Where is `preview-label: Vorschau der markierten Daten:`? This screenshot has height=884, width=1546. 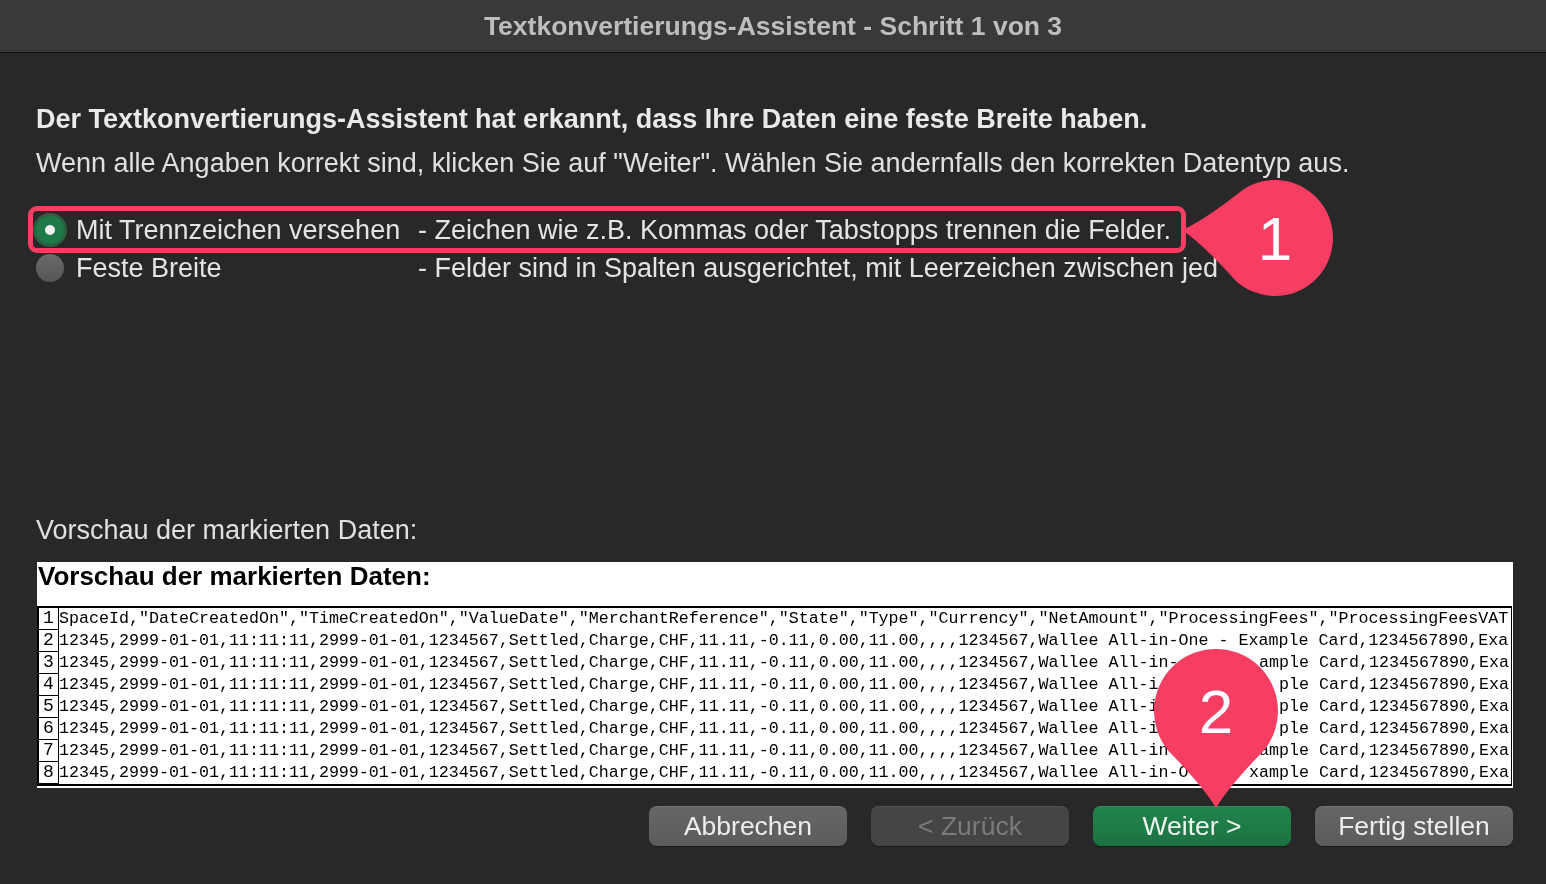
preview-label: Vorschau der markierten Daten: is located at coordinates (227, 530).